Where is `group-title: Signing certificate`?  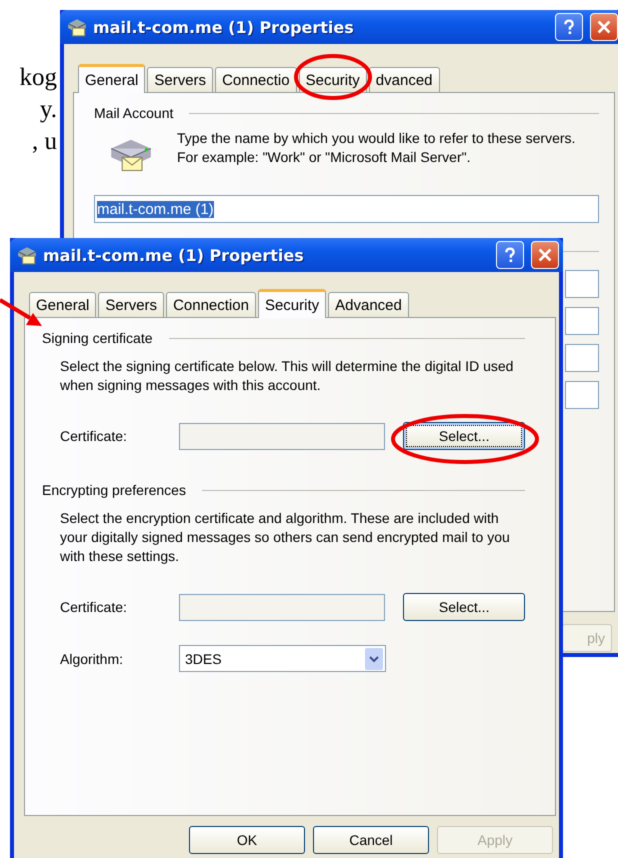
group-title: Signing certificate is located at coordinates (97, 338).